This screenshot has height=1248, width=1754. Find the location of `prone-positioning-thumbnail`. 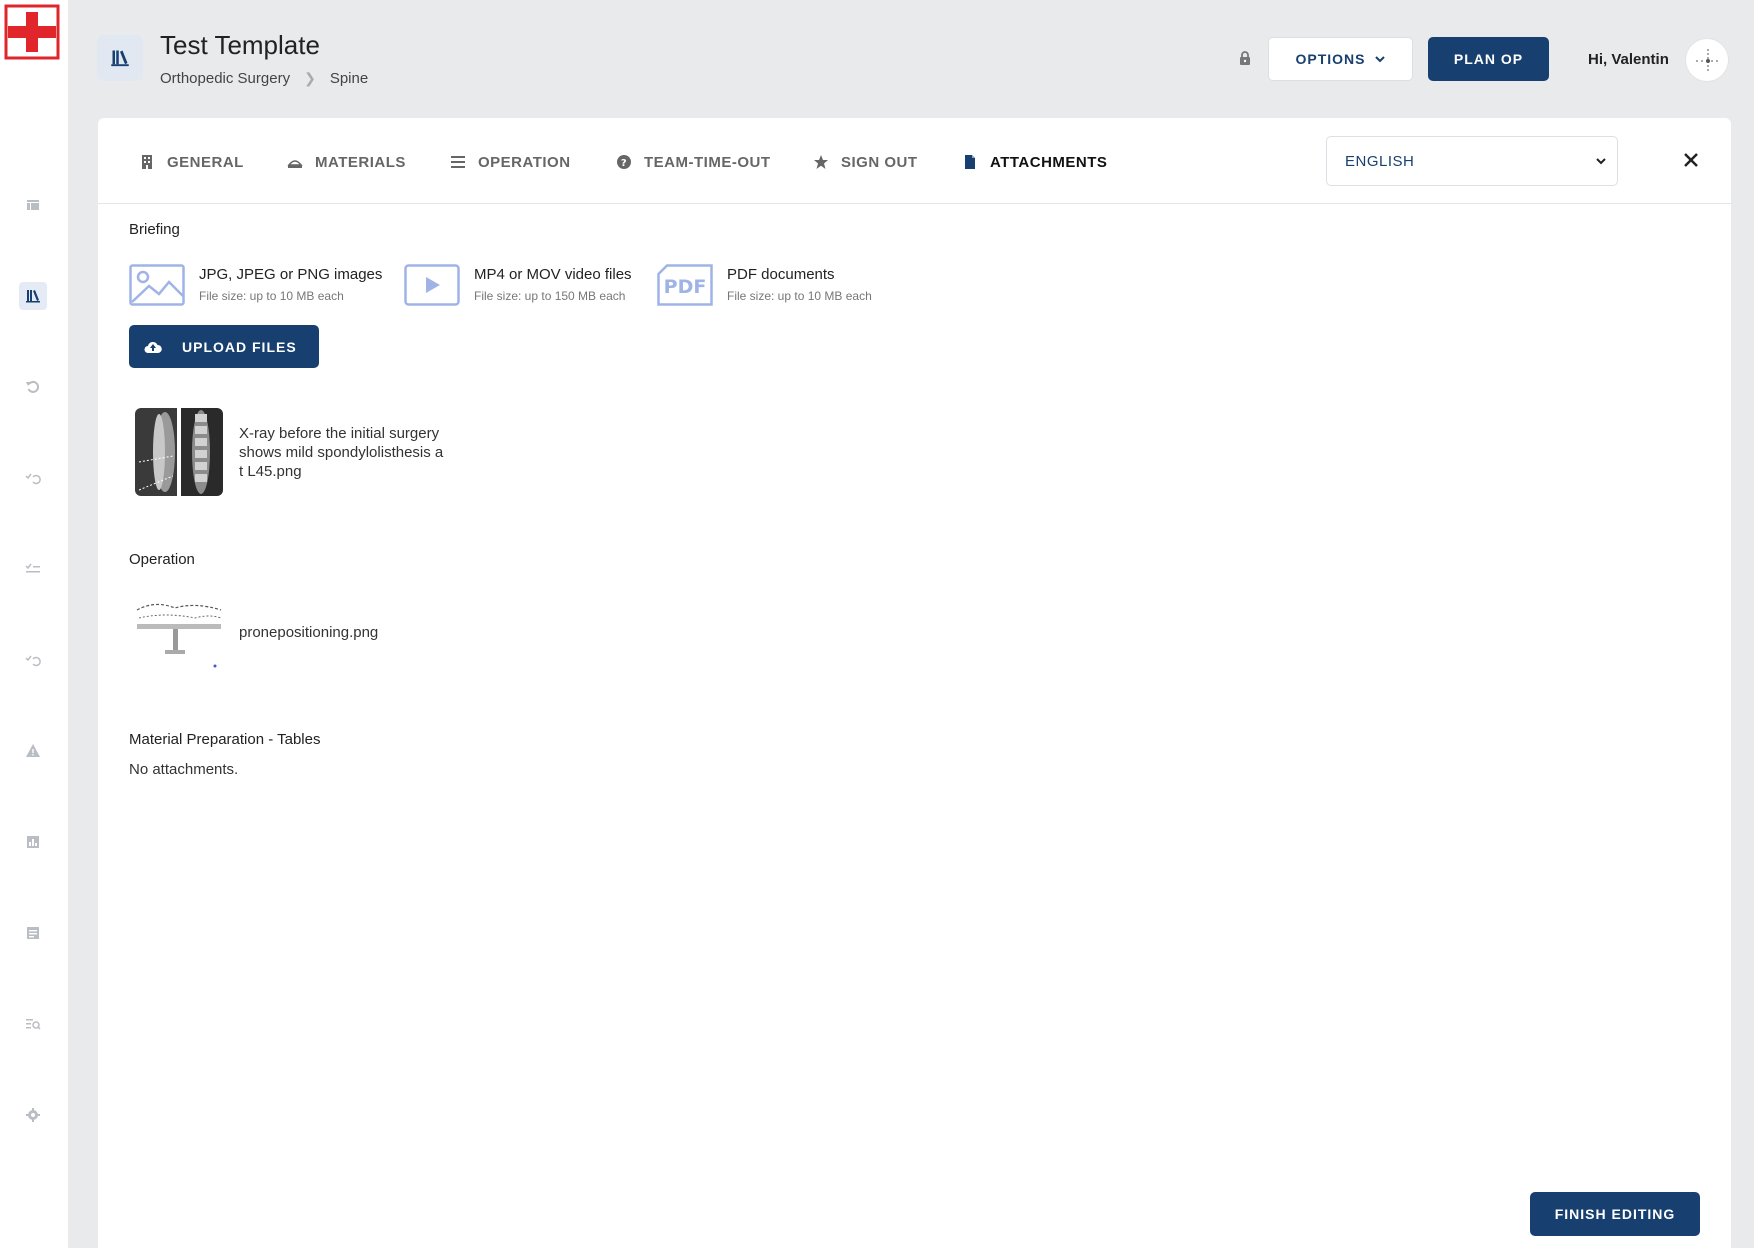

prone-positioning-thumbnail is located at coordinates (179, 632).